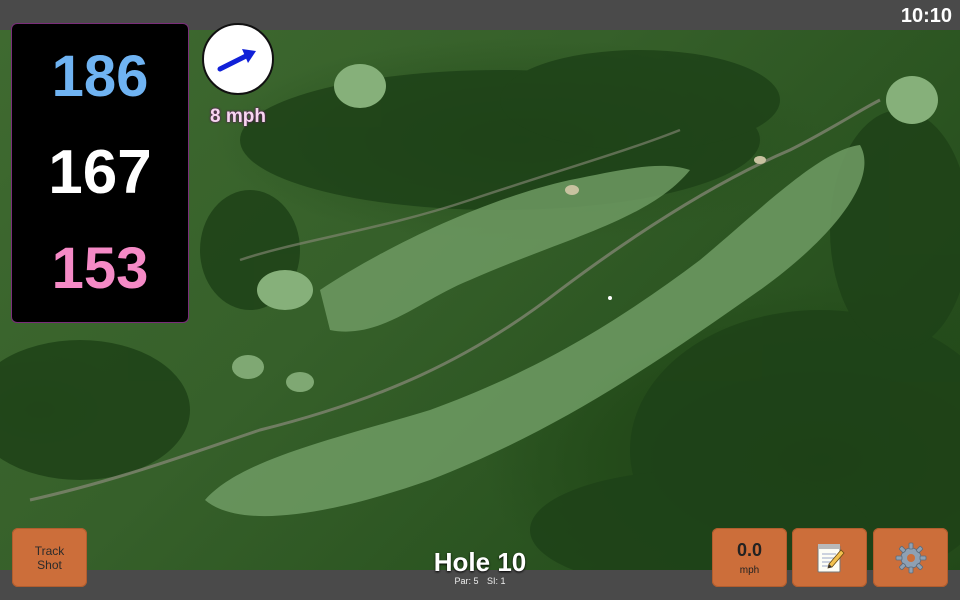  Describe the element at coordinates (248, 367) in the screenshot. I see `green-left` at that location.